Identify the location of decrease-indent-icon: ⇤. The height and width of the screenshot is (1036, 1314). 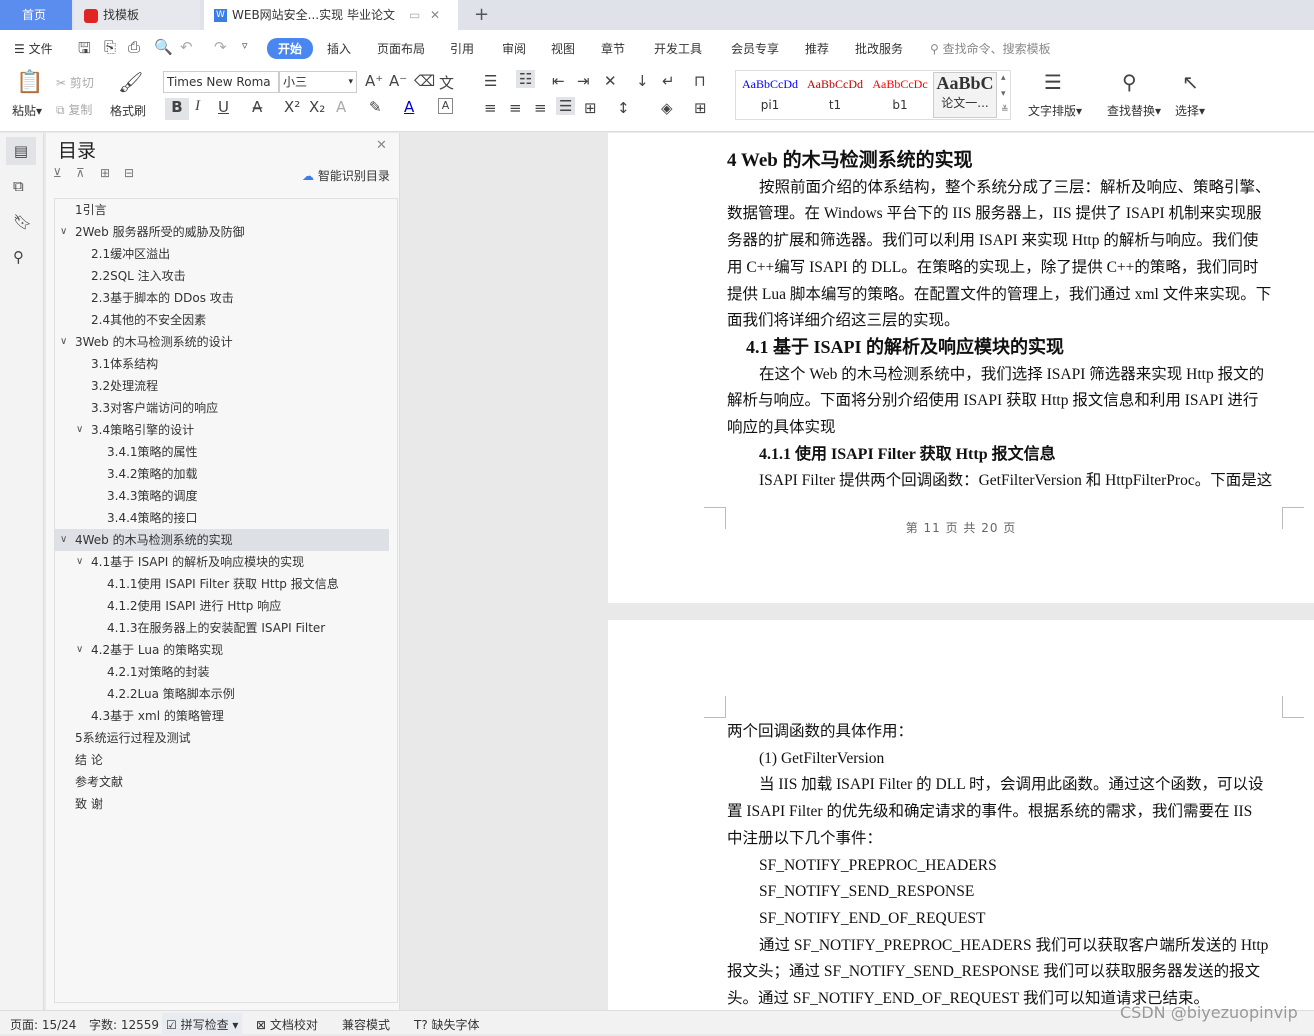
(558, 81).